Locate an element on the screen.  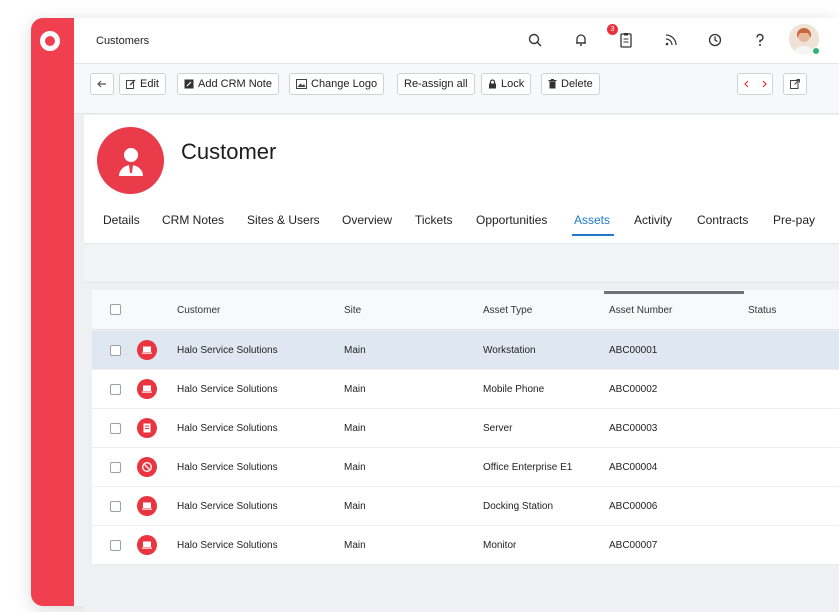
reassign-all-button: Re-assign all is located at coordinates (436, 84).